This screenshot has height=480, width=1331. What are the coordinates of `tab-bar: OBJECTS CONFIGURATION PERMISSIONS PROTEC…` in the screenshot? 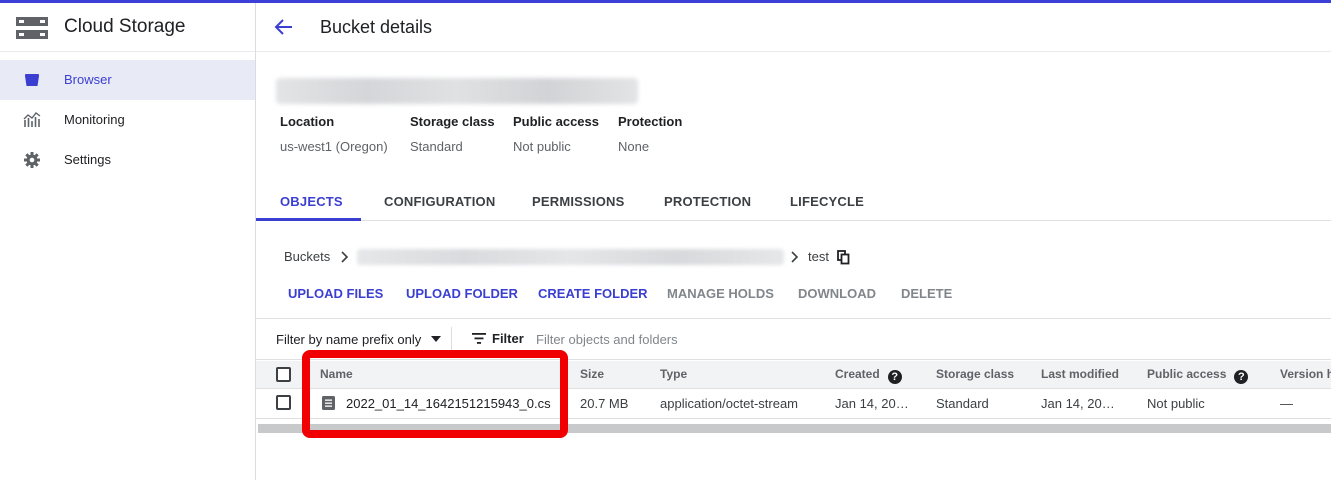 It's located at (793, 202).